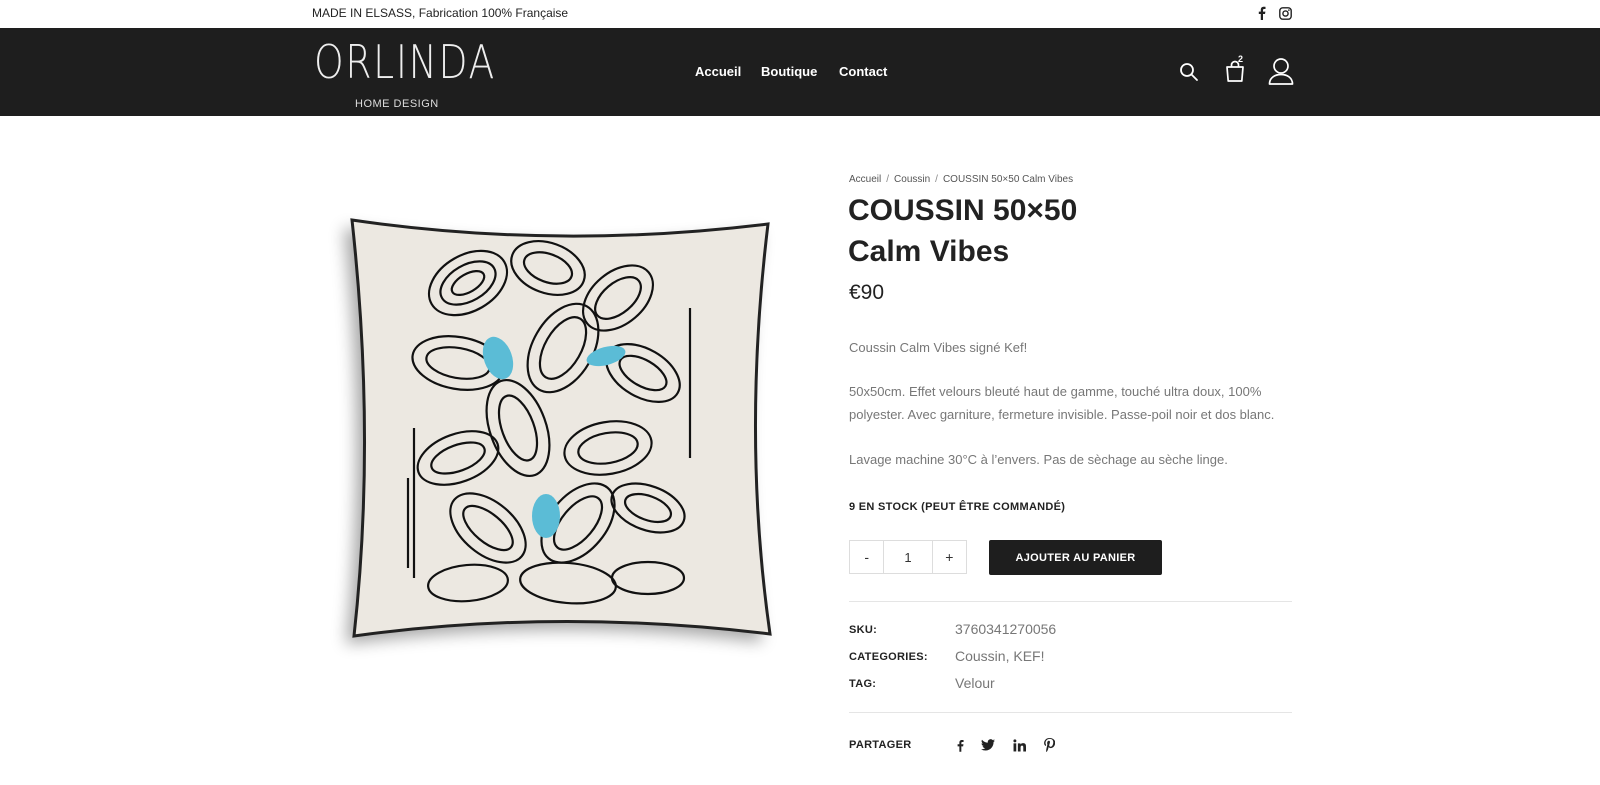 Image resolution: width=1600 pixels, height=785 pixels. I want to click on breadcrumb-item-accueil: Accueil, so click(865, 179).